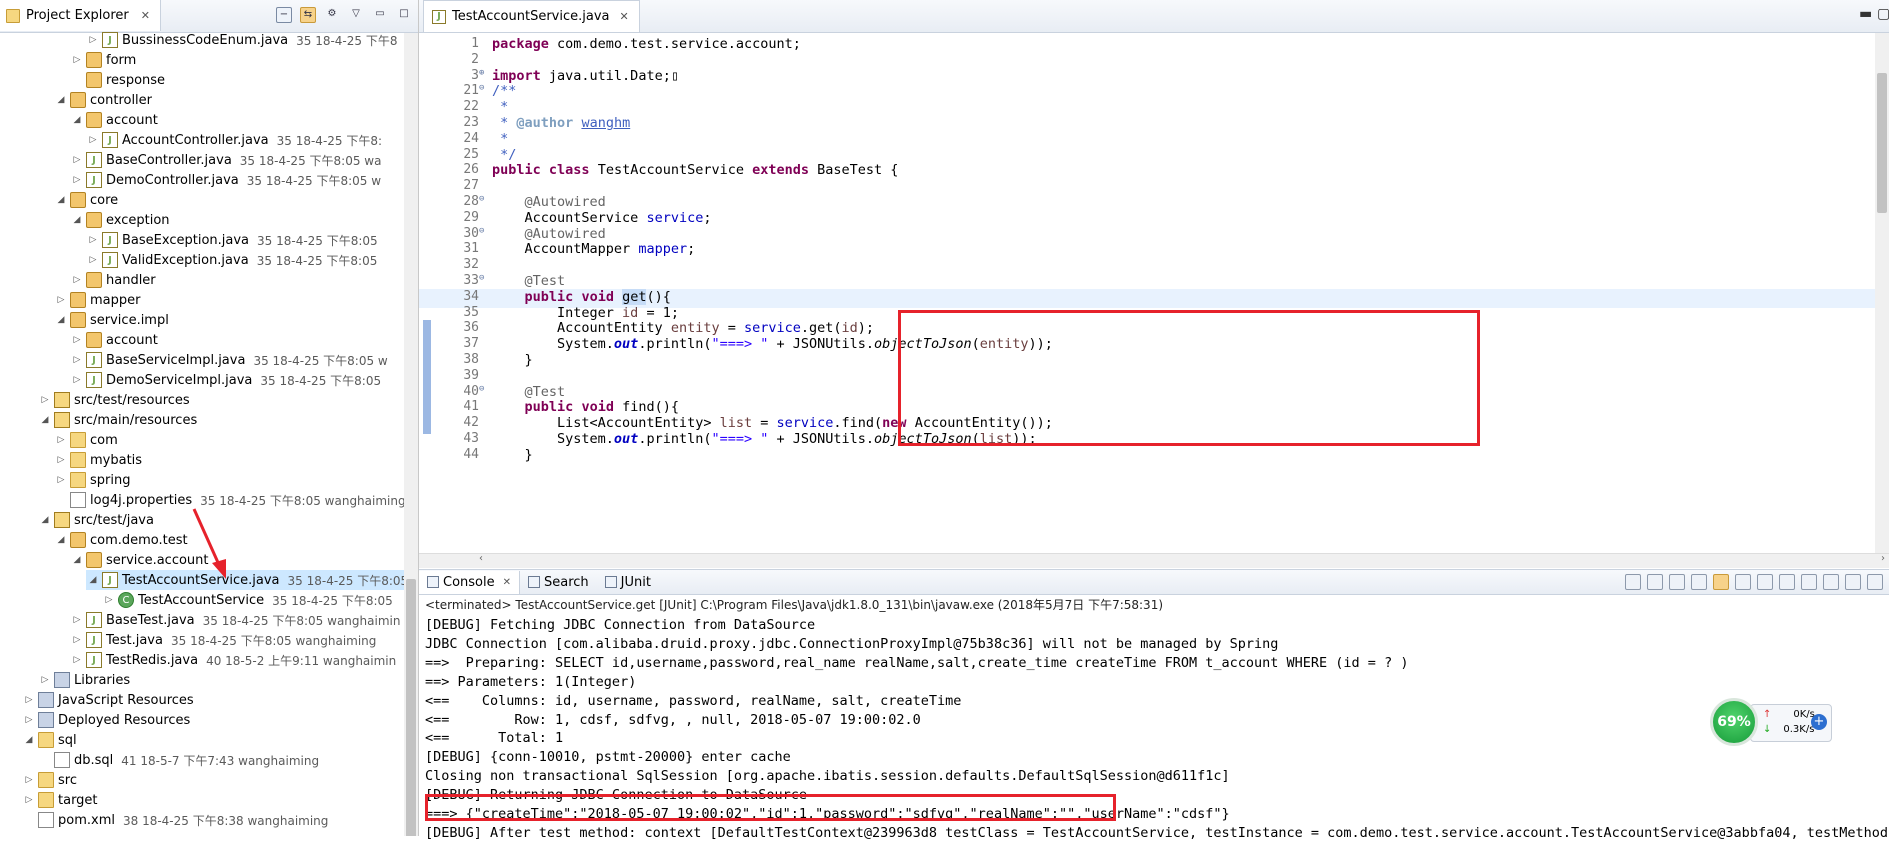 The width and height of the screenshot is (1889, 843). Describe the element at coordinates (101, 300) in the screenshot. I see `tree-item: ▷ mapper` at that location.